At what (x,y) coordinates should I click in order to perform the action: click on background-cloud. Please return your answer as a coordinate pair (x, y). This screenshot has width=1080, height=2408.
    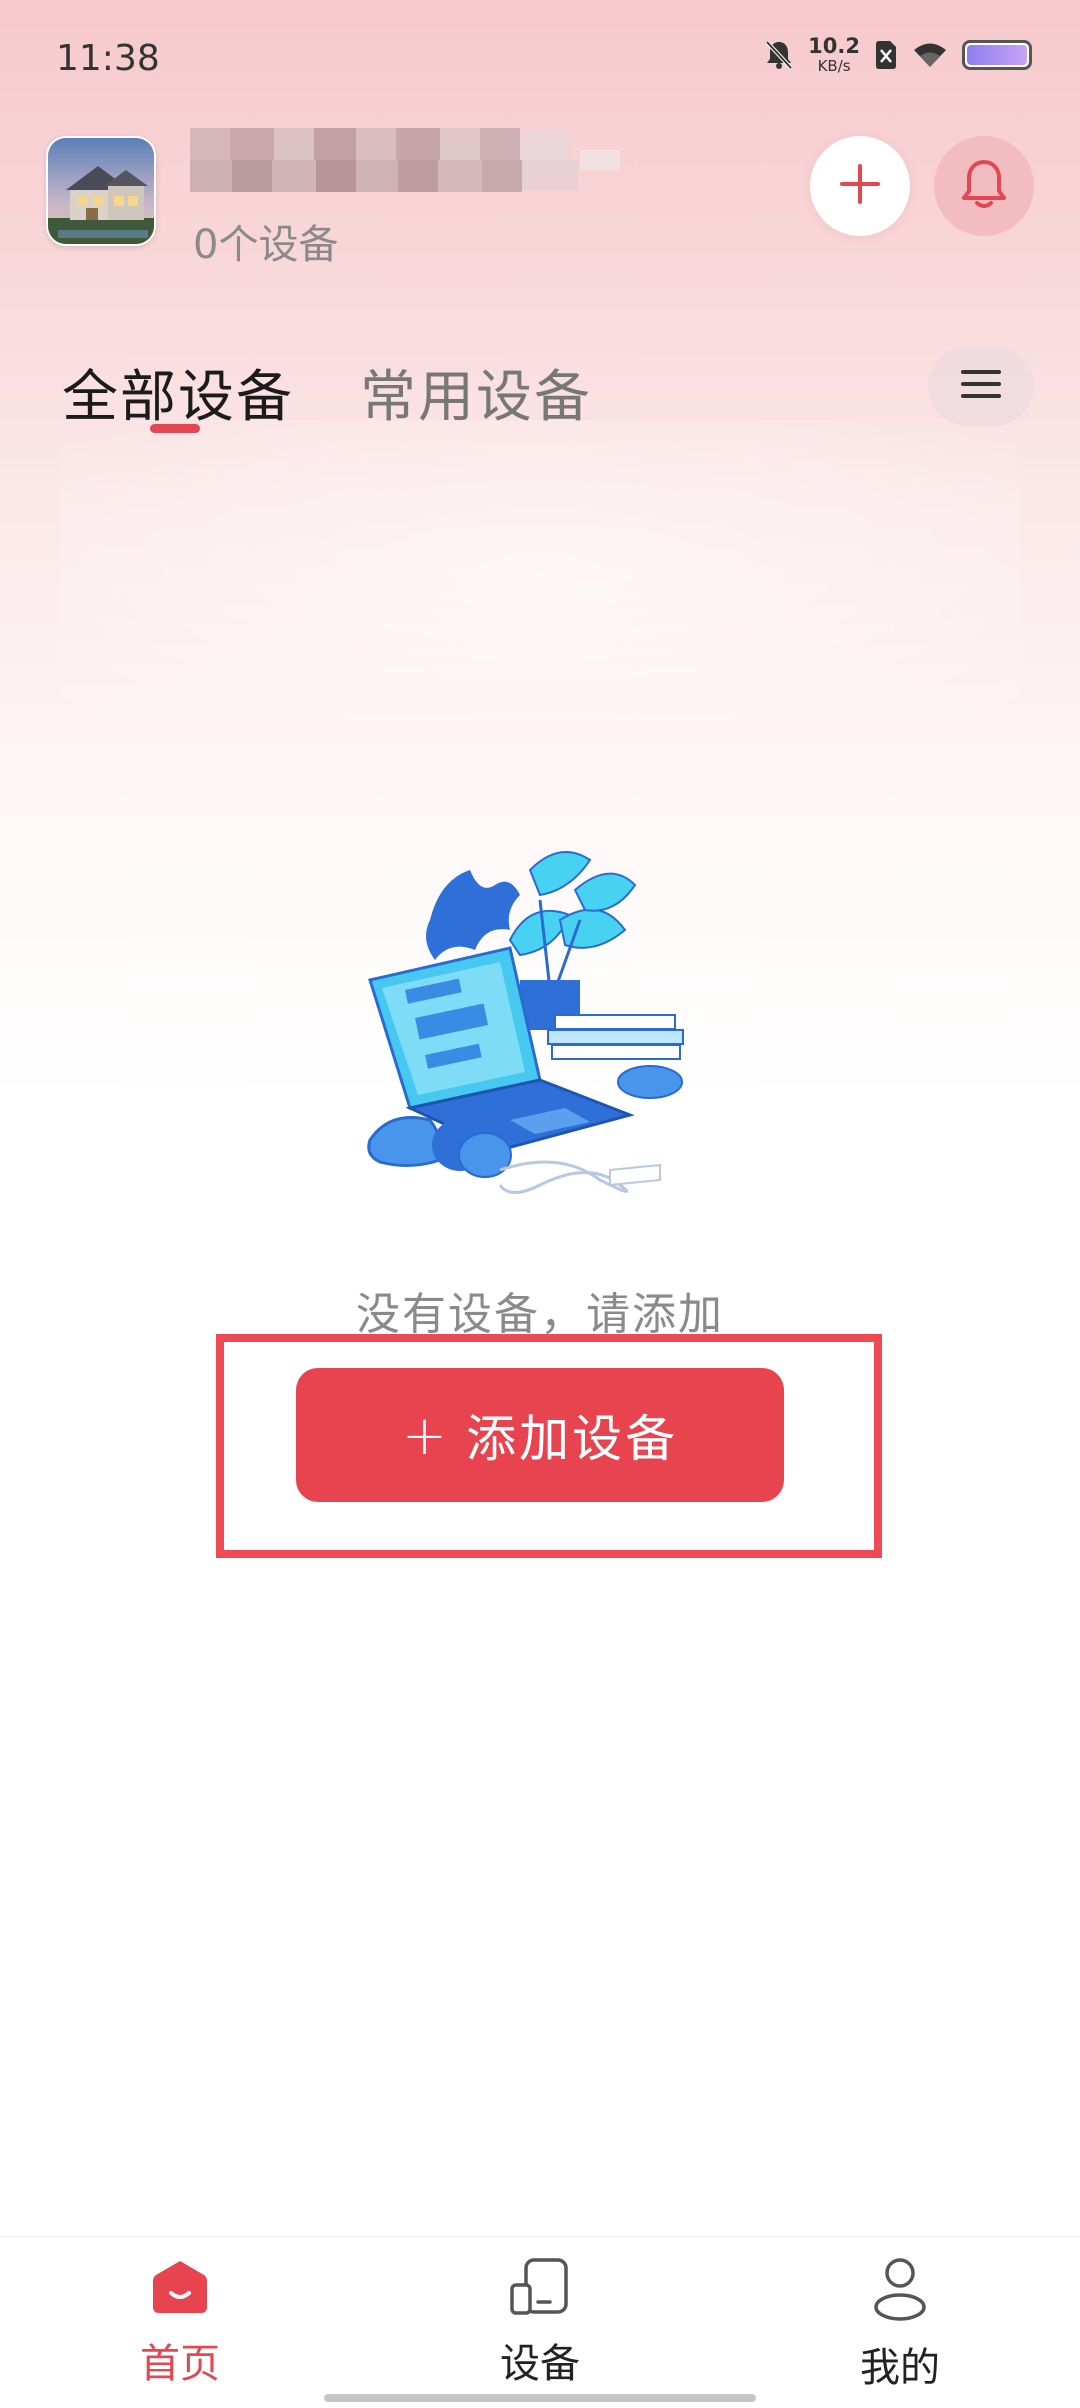
    Looking at the image, I should click on (540, 570).